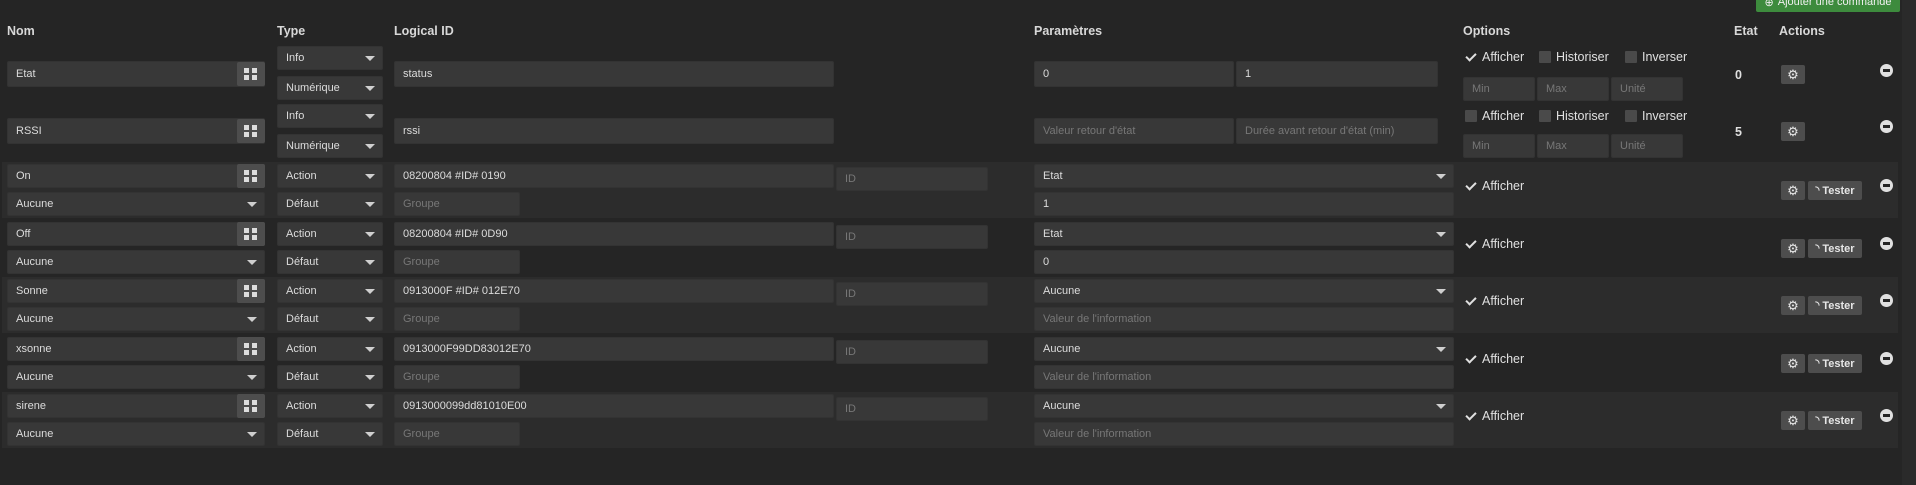 This screenshot has width=1916, height=485. I want to click on command-name-input: Etat, so click(136, 74).